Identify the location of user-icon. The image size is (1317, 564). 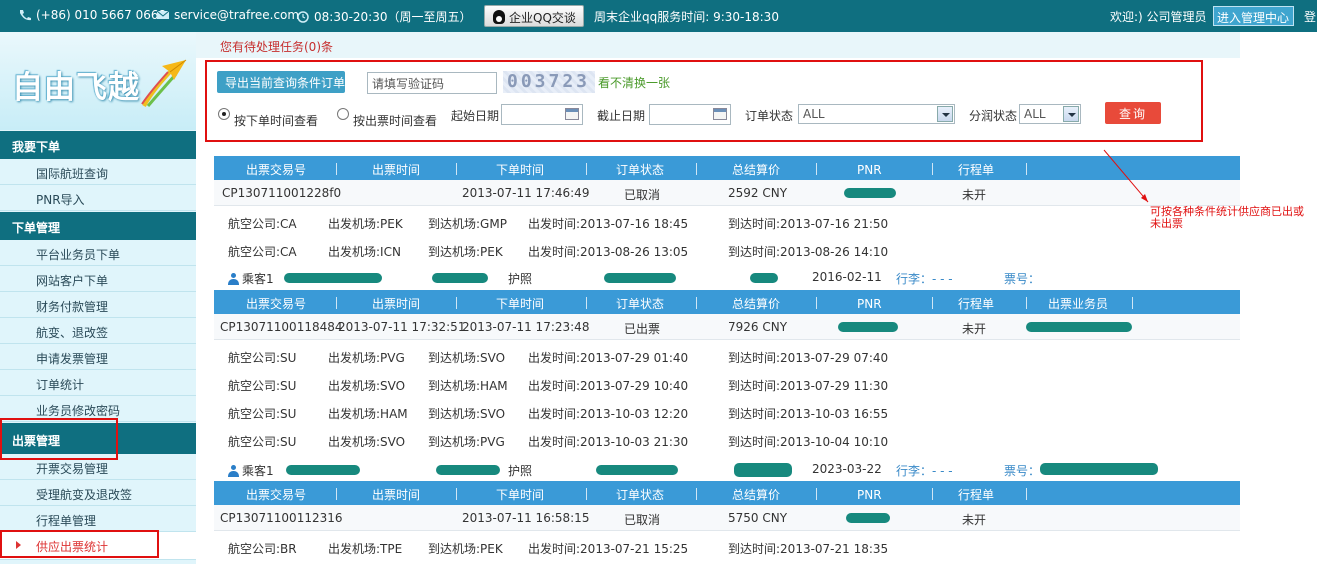
(233, 279).